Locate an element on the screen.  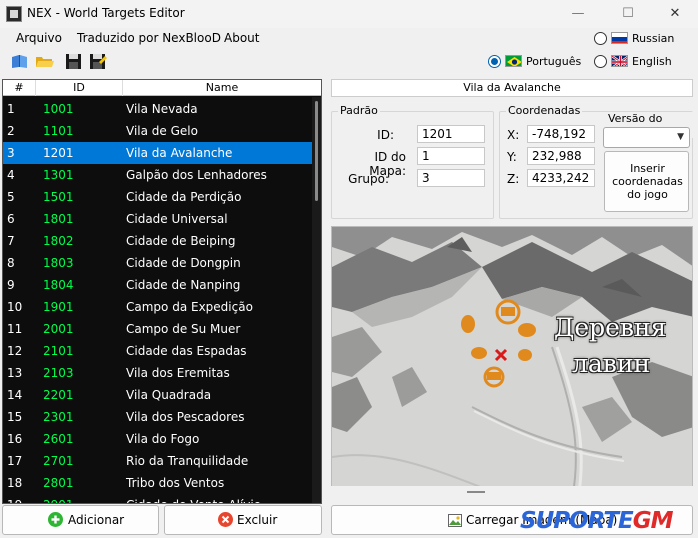
table-row: 7 1802 Cidade de Beiping is located at coordinates (157, 241).